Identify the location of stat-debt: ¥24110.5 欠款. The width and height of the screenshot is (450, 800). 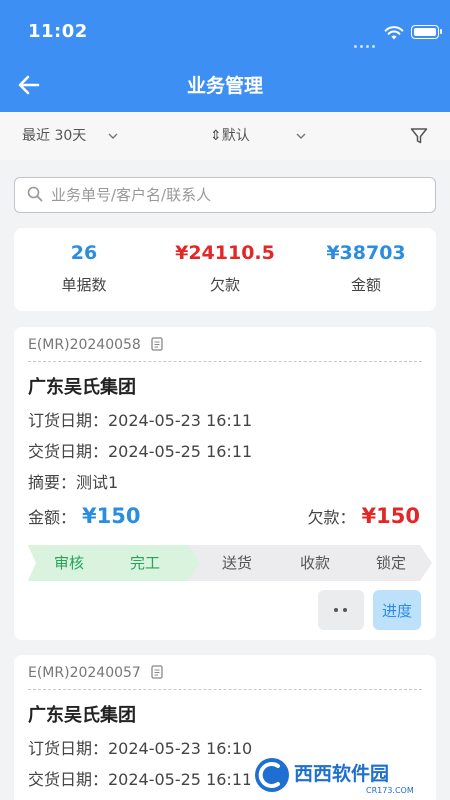
(225, 267).